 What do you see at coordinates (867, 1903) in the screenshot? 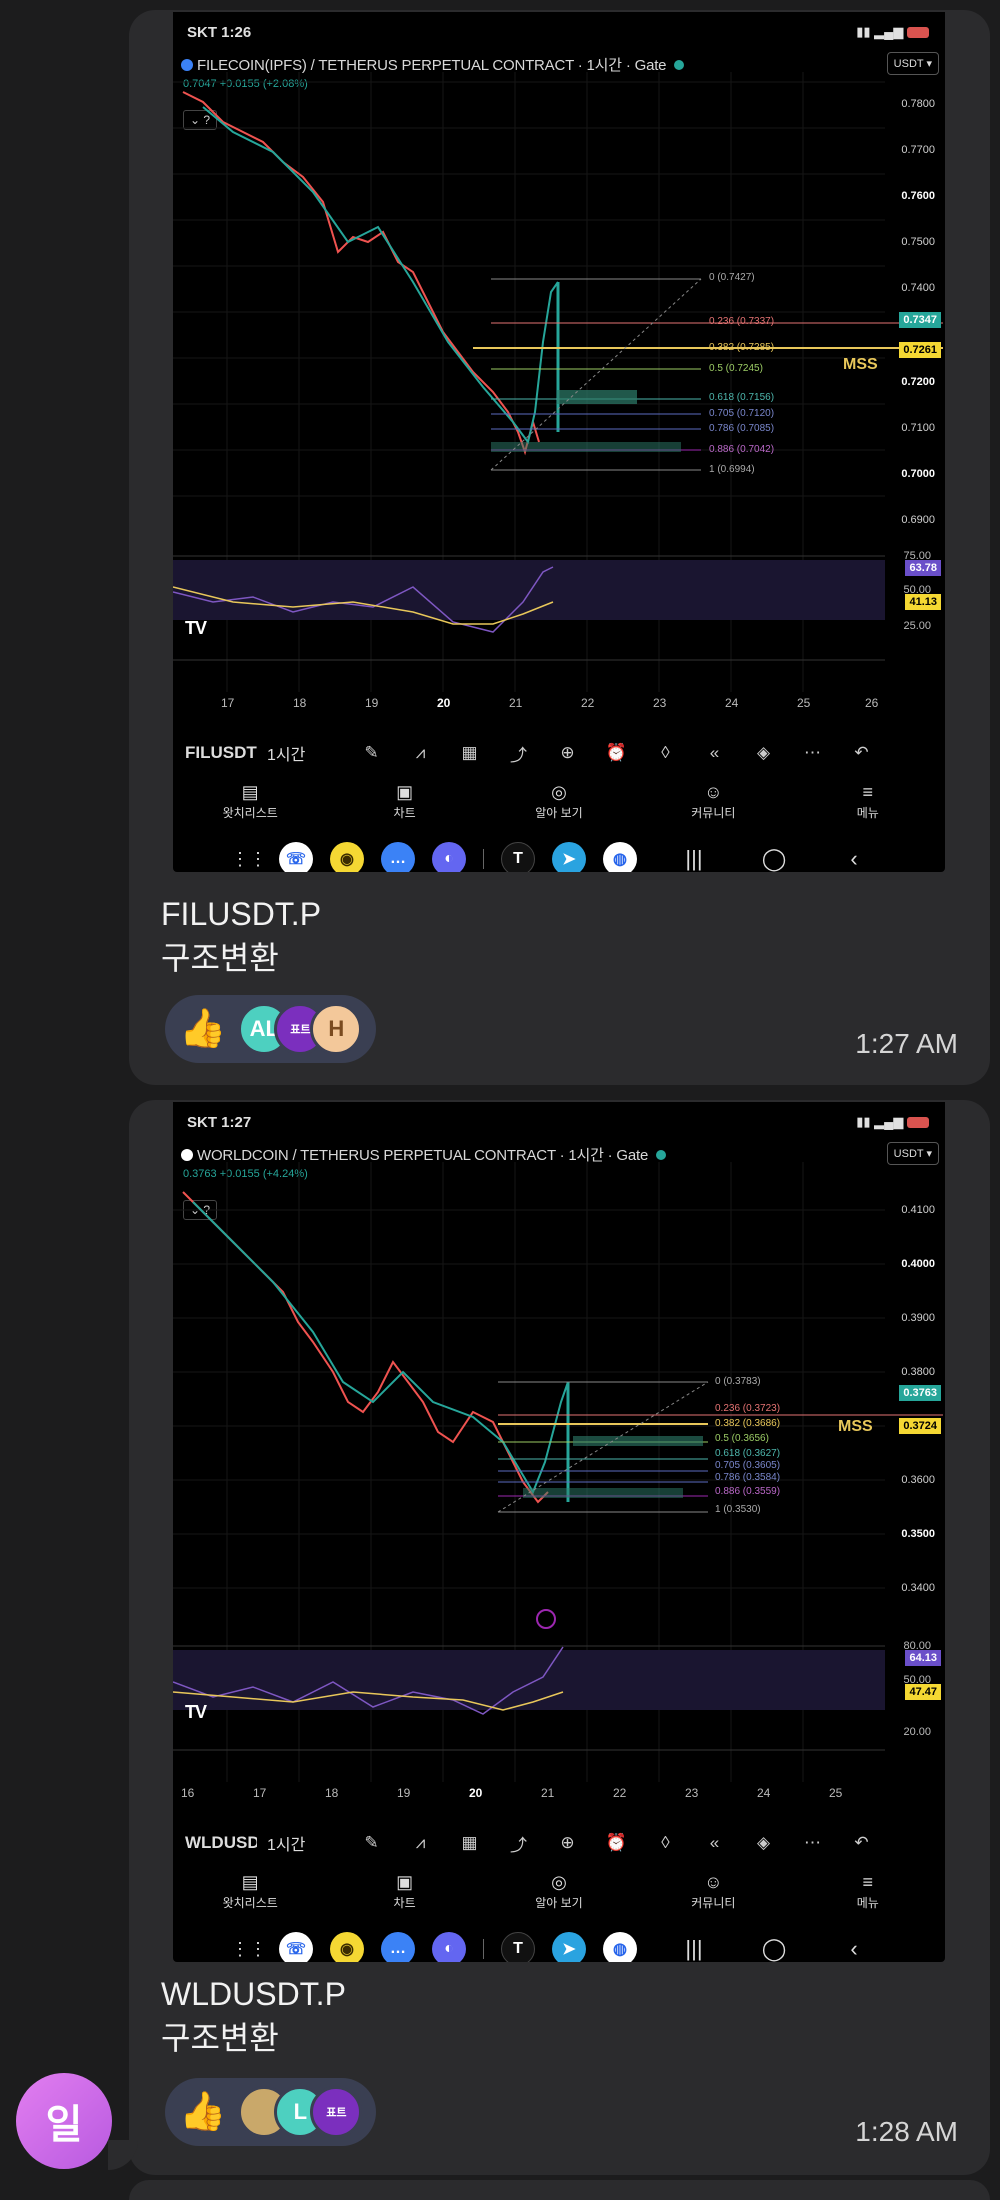
I see `nav-label: 메뉴` at bounding box center [867, 1903].